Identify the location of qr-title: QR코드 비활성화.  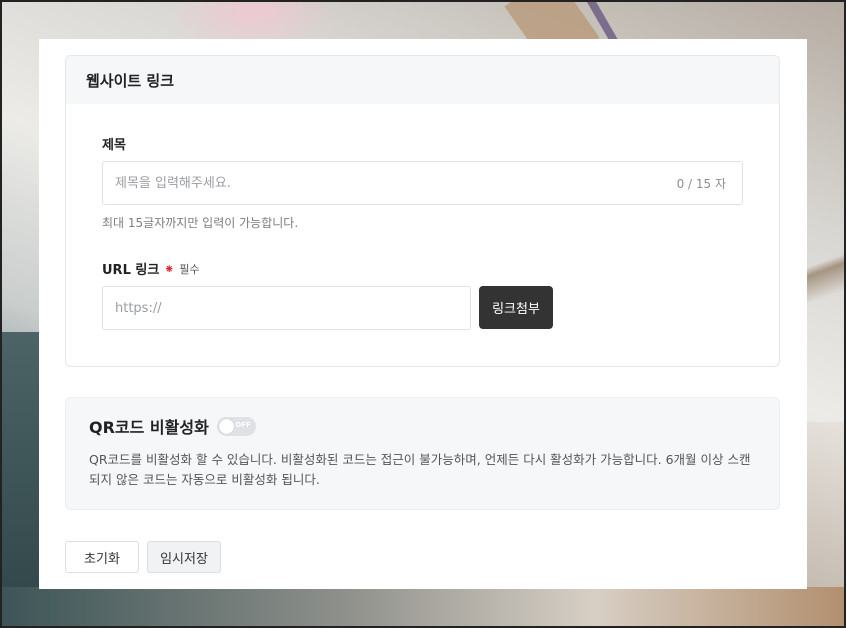
(149, 427).